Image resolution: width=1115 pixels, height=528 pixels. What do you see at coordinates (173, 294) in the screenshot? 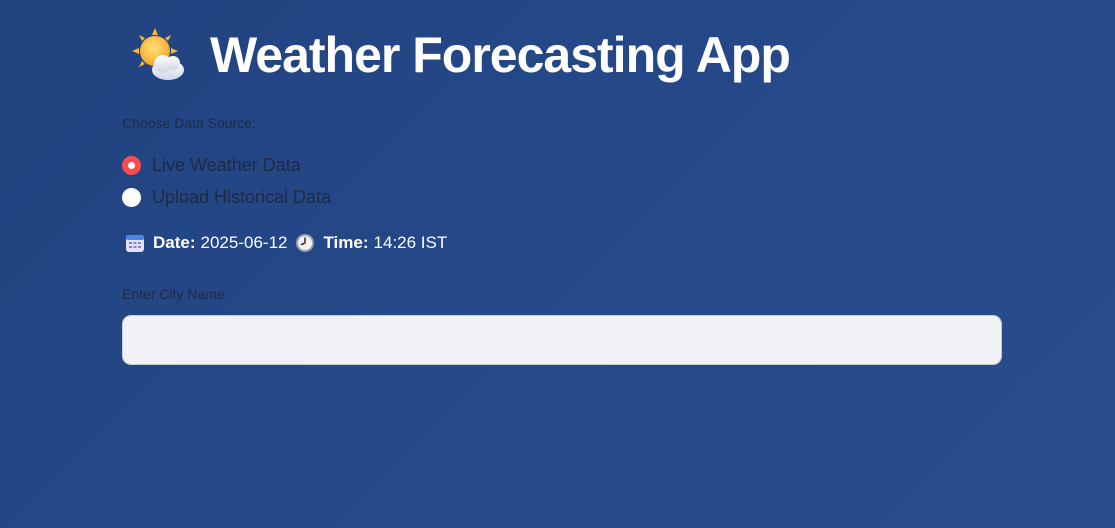
I see `city-input-label: Enter City Name` at bounding box center [173, 294].